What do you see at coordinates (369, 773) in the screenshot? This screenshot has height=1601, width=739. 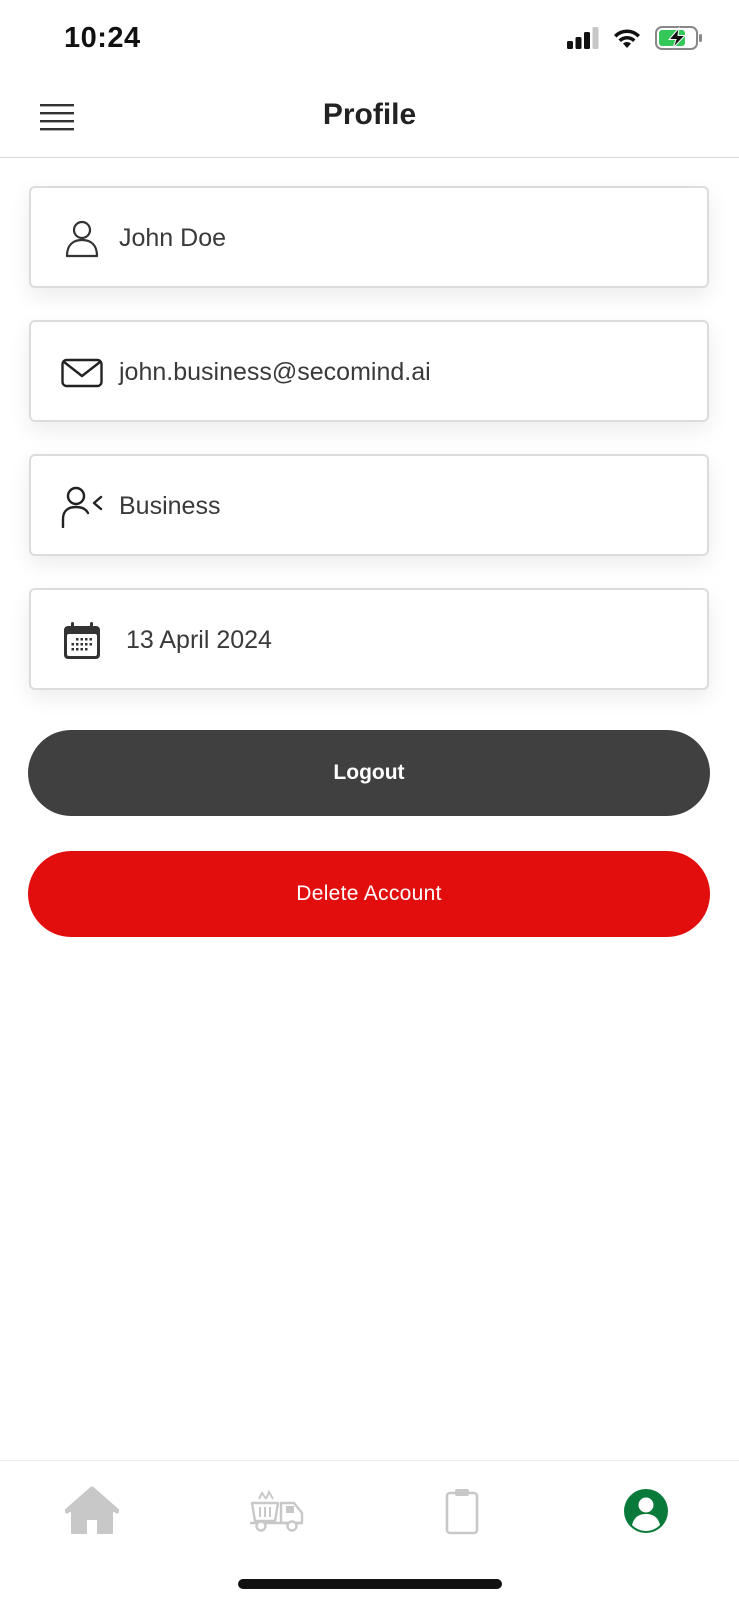 I see `logout-button: Logout` at bounding box center [369, 773].